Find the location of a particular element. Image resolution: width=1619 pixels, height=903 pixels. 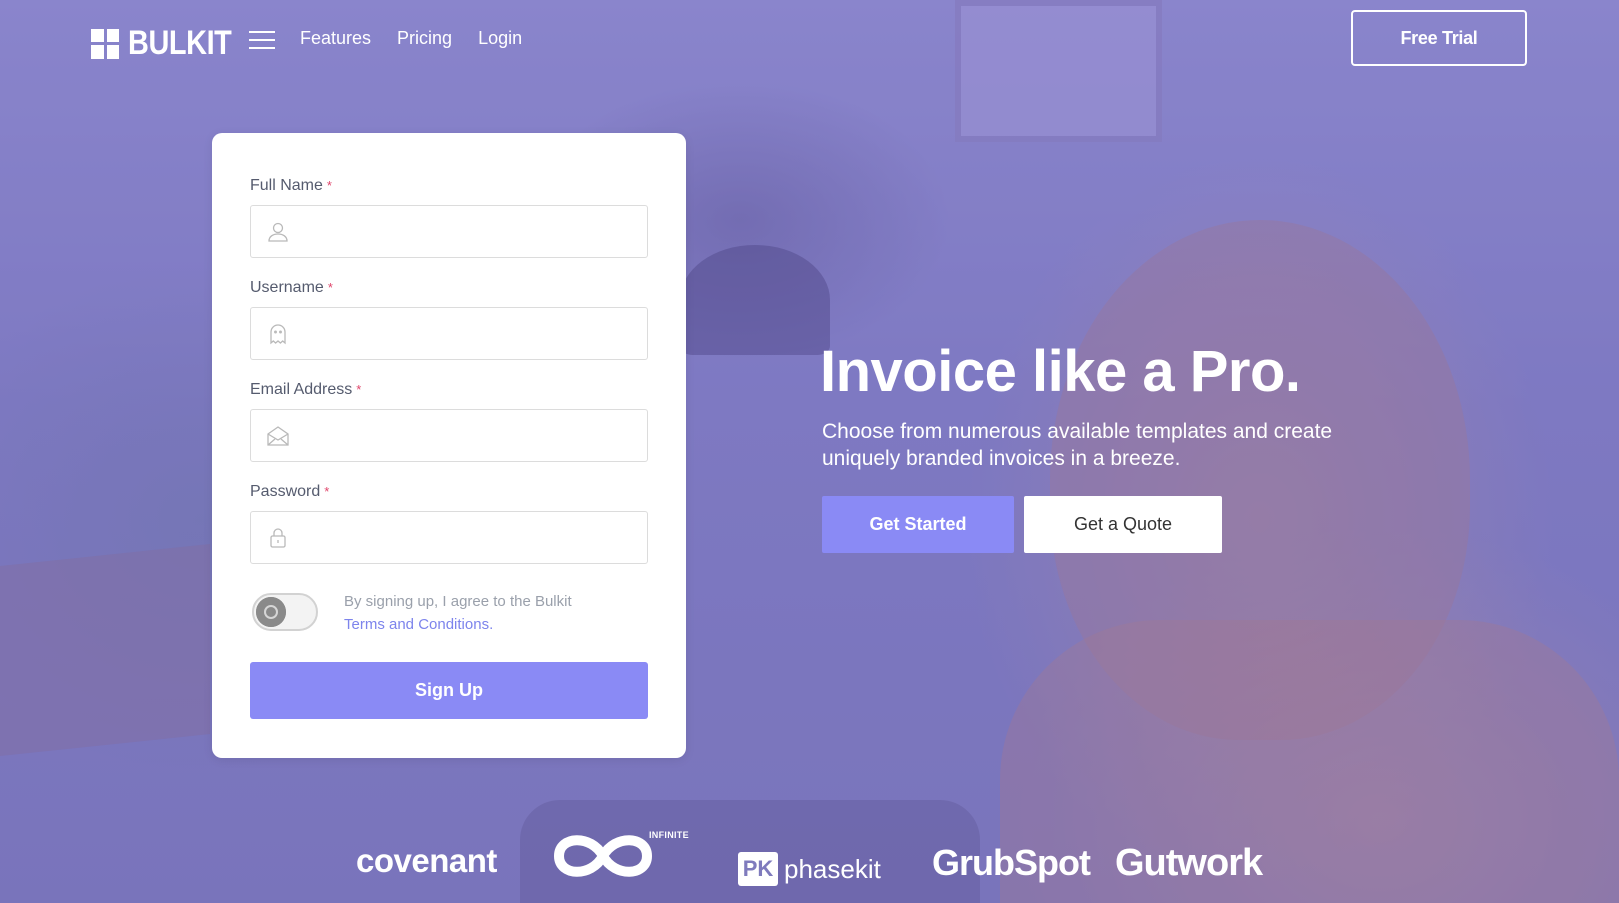

full-name-field: Full Name * is located at coordinates (449, 217).